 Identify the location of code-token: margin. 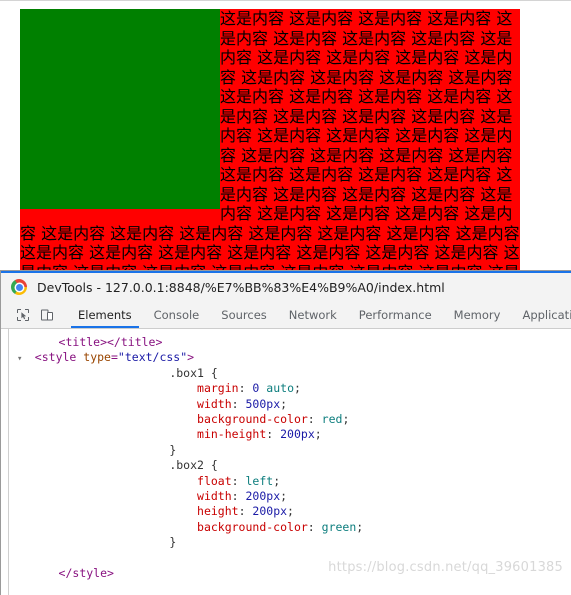
(218, 388).